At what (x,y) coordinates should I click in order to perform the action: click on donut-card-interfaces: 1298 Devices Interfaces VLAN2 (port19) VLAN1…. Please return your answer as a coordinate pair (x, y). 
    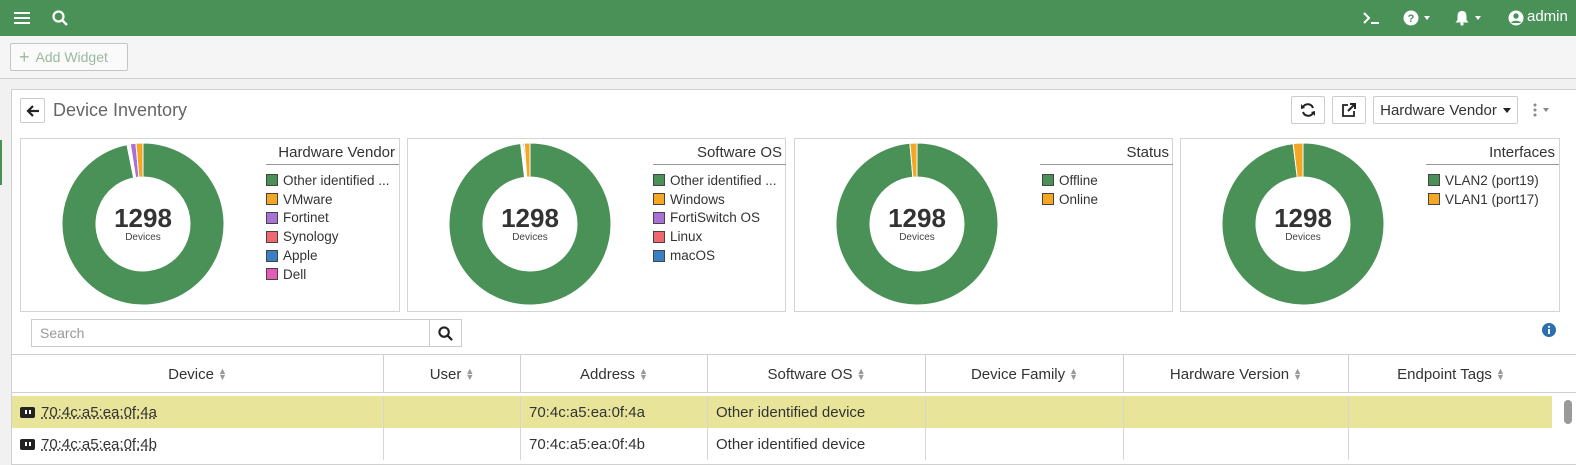
    Looking at the image, I should click on (1370, 225).